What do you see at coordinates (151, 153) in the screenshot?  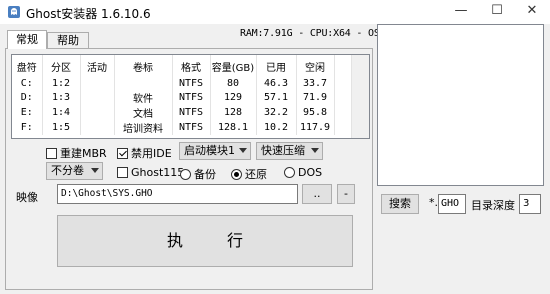 I see `disable-ide-label: 禁用IDE` at bounding box center [151, 153].